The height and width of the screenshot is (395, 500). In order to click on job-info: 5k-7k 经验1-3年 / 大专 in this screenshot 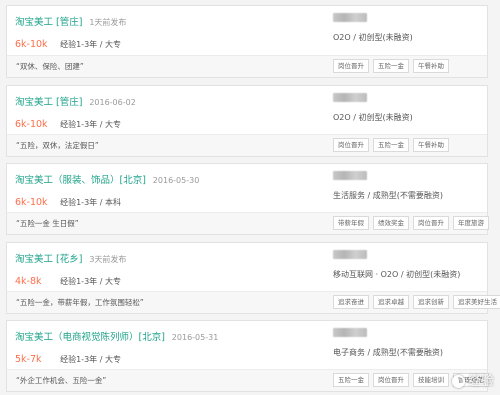, I will do `click(68, 356)`.